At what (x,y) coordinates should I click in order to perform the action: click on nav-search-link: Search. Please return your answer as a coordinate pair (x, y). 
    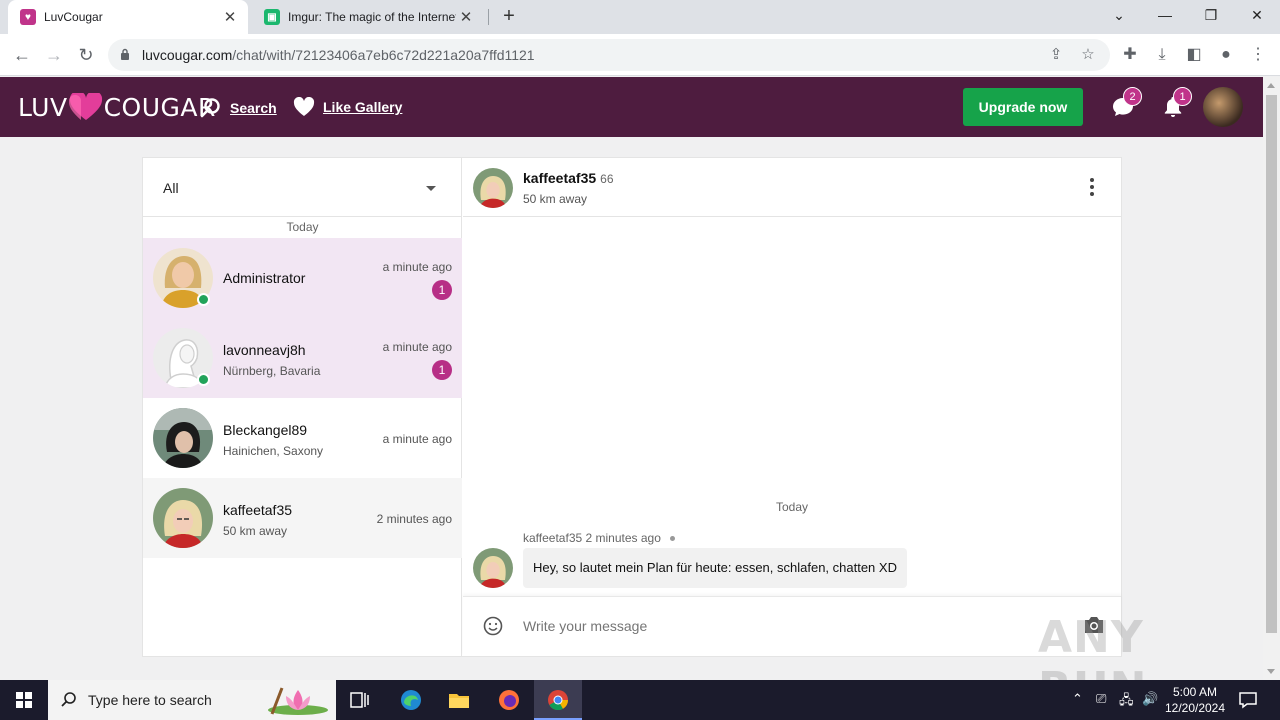
    Looking at the image, I should click on (238, 108).